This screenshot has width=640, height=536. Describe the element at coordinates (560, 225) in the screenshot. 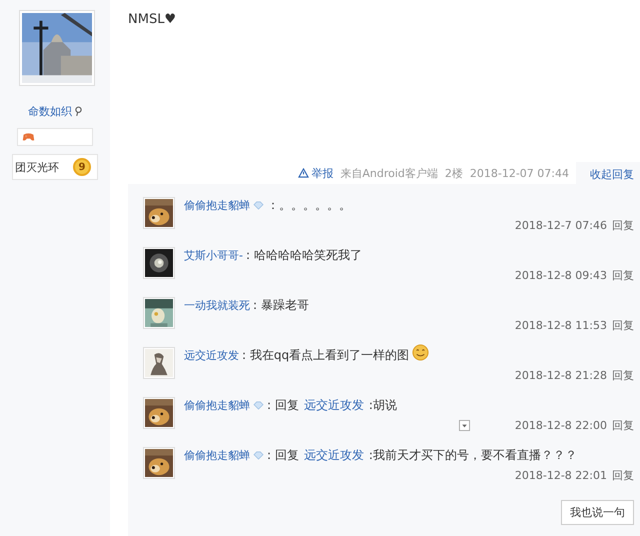

I see `reply-time: 2018-12-7 07:46` at that location.